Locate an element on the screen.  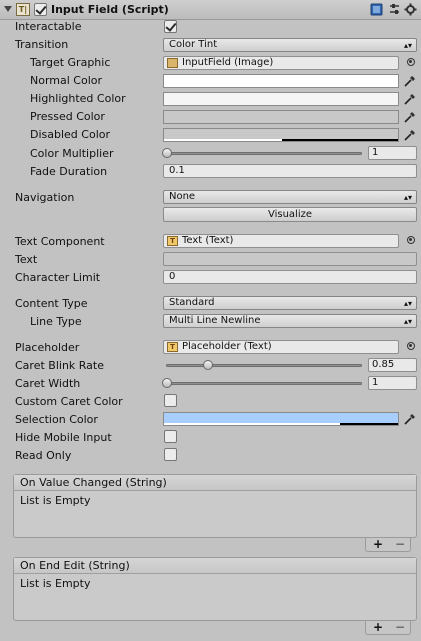
hide-mobile-input-label: Hide Mobile Input is located at coordinates (63, 437).